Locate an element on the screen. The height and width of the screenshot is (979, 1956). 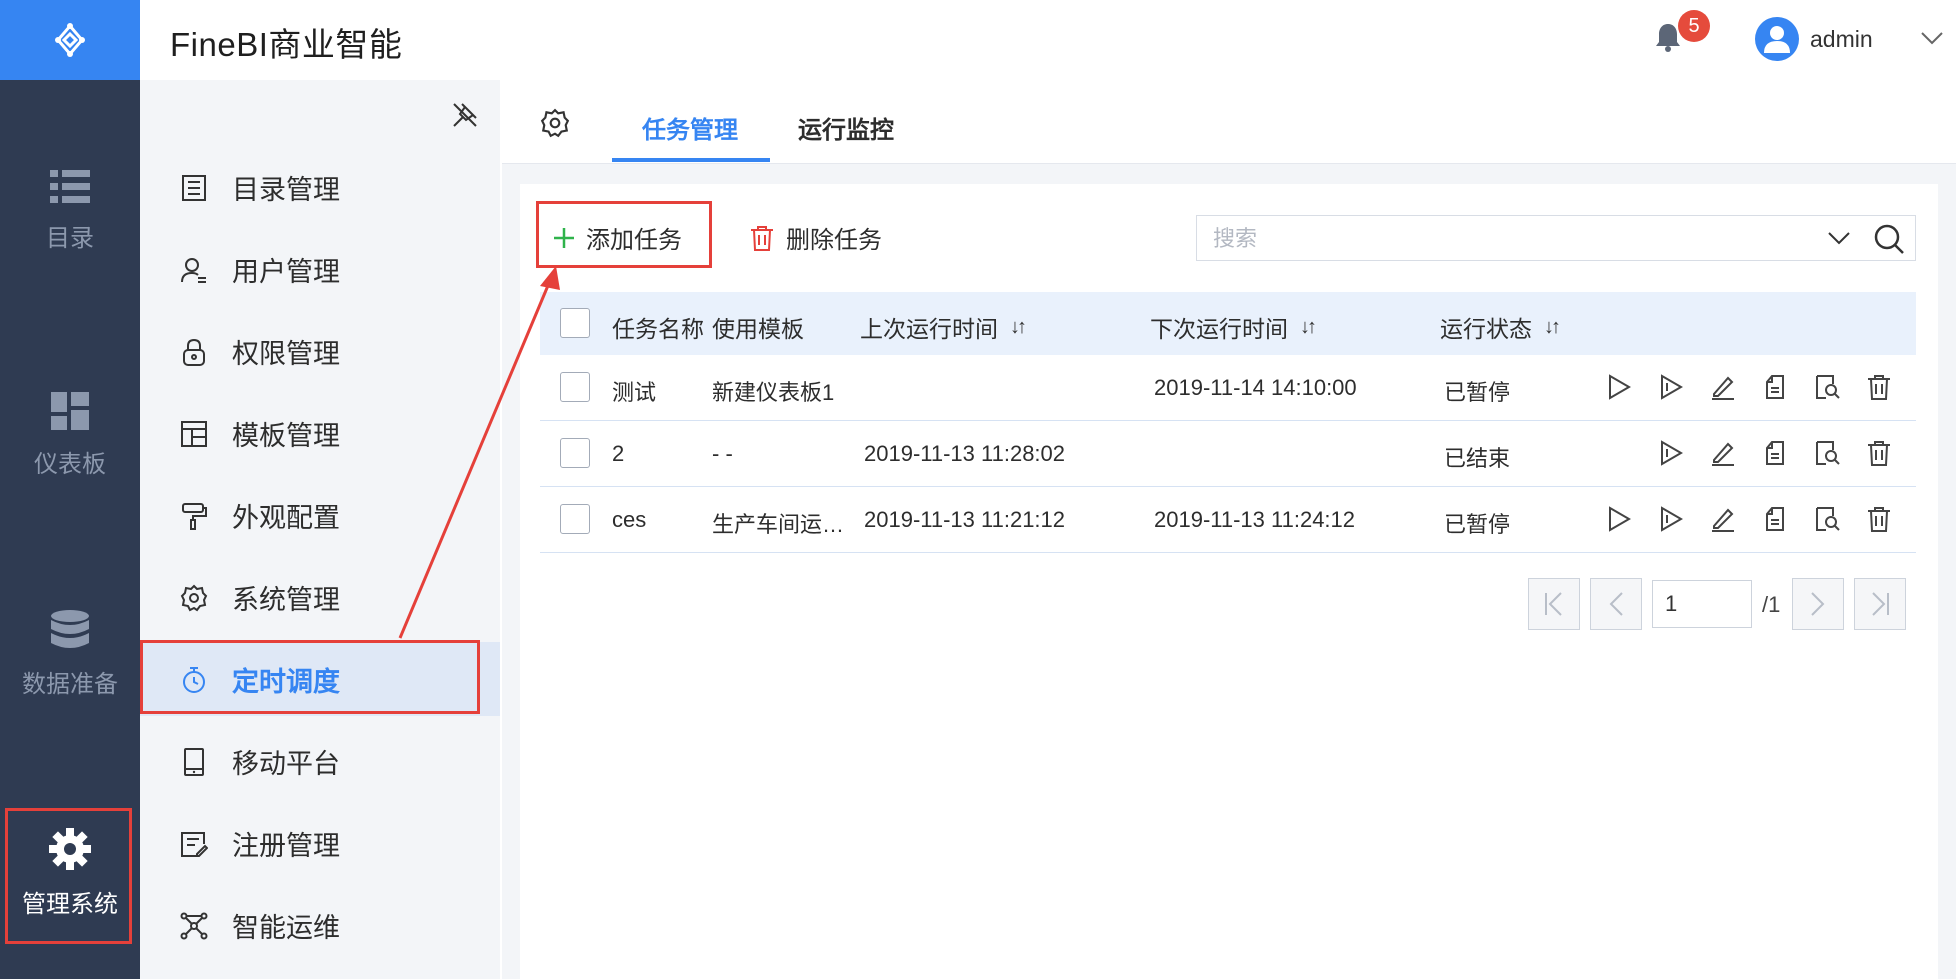
annotation-arrow is located at coordinates (479, 452).